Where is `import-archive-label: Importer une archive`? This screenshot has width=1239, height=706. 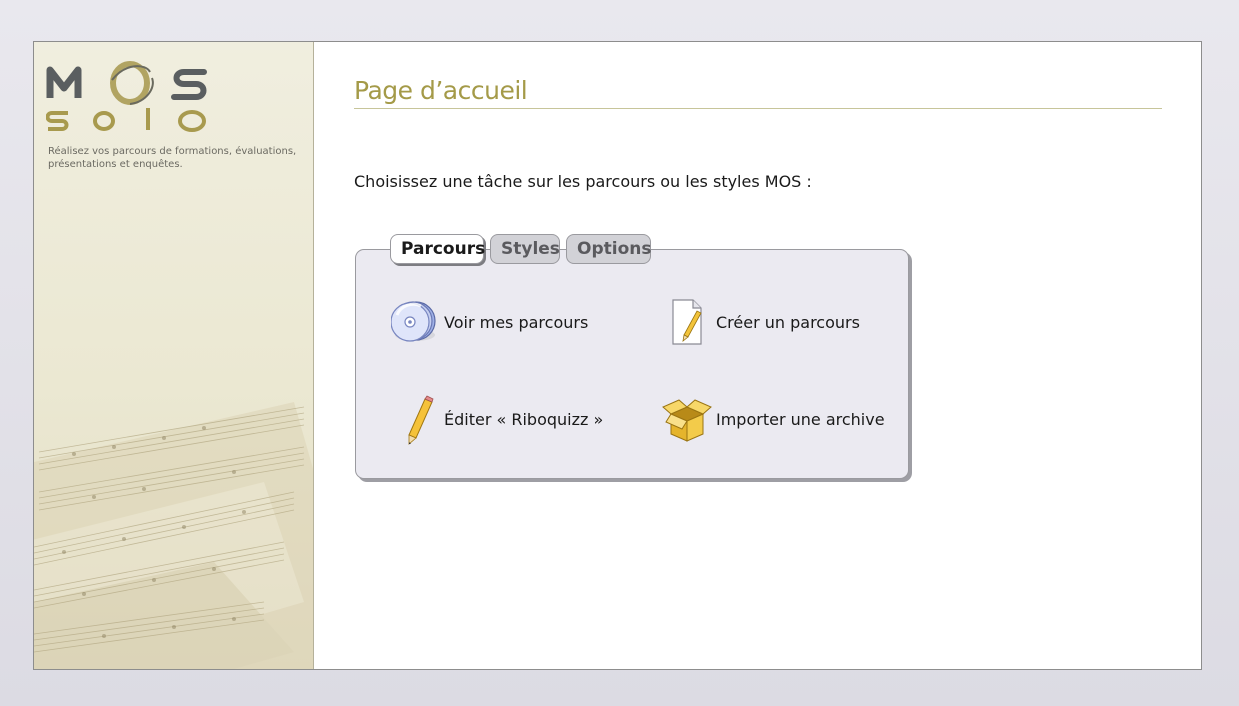
import-archive-label: Importer une archive is located at coordinates (800, 419).